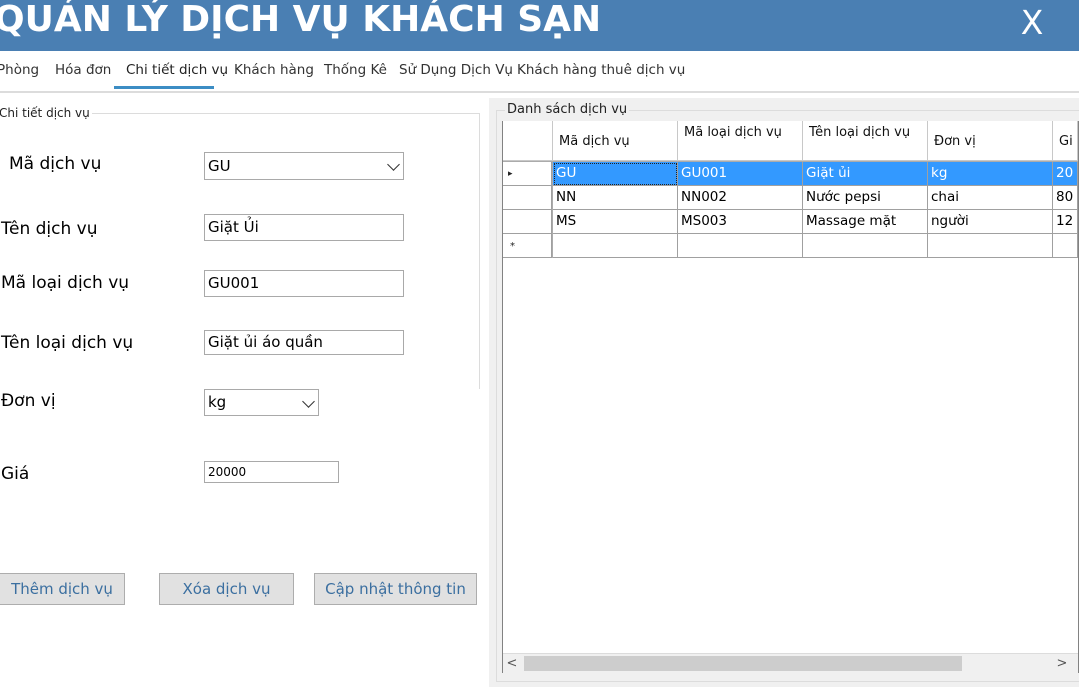 Image resolution: width=1079 pixels, height=687 pixels. Describe the element at coordinates (743, 663) in the screenshot. I see `scroll-thumb` at that location.